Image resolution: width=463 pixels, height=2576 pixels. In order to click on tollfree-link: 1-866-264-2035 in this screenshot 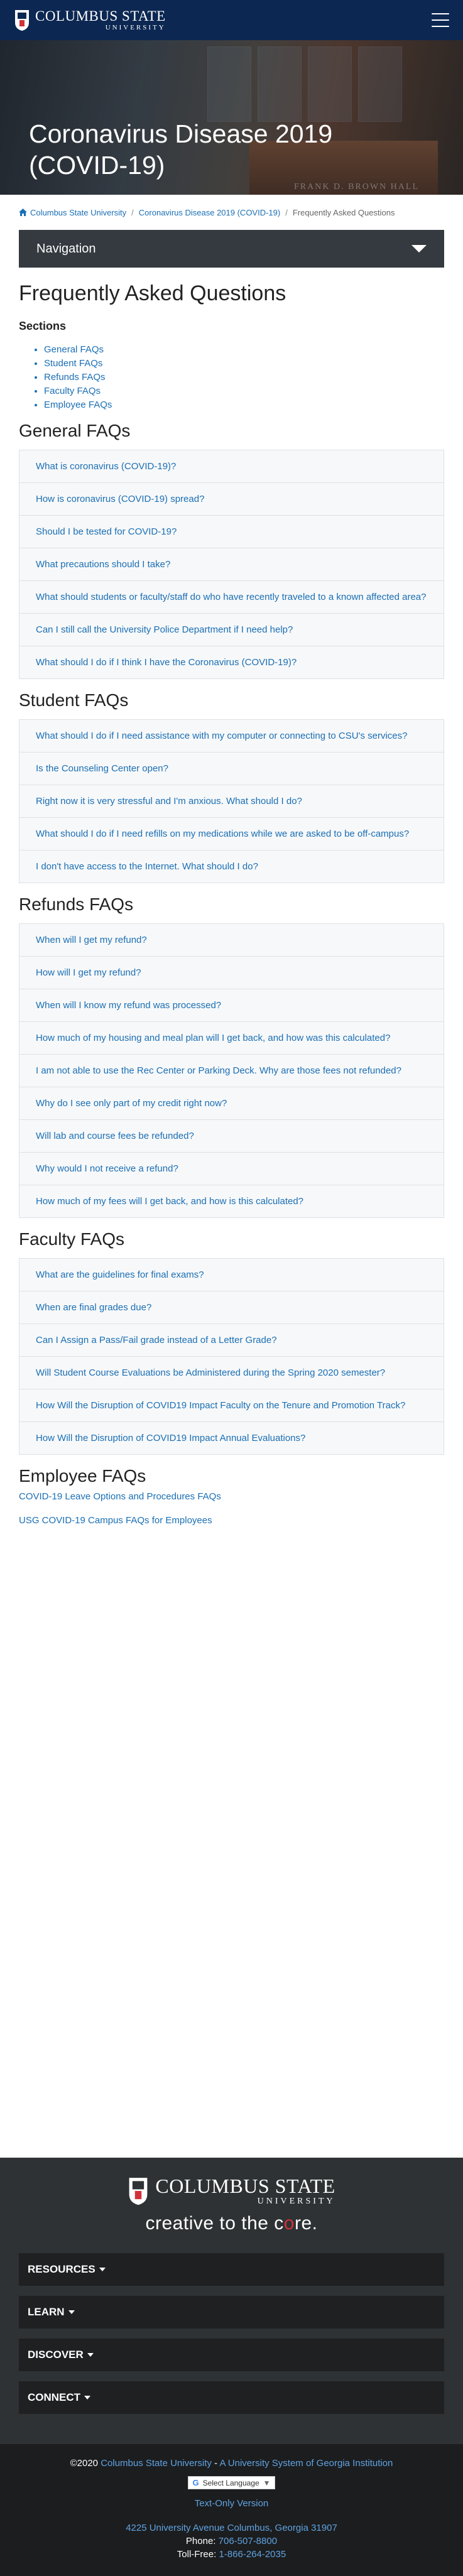, I will do `click(252, 2554)`.